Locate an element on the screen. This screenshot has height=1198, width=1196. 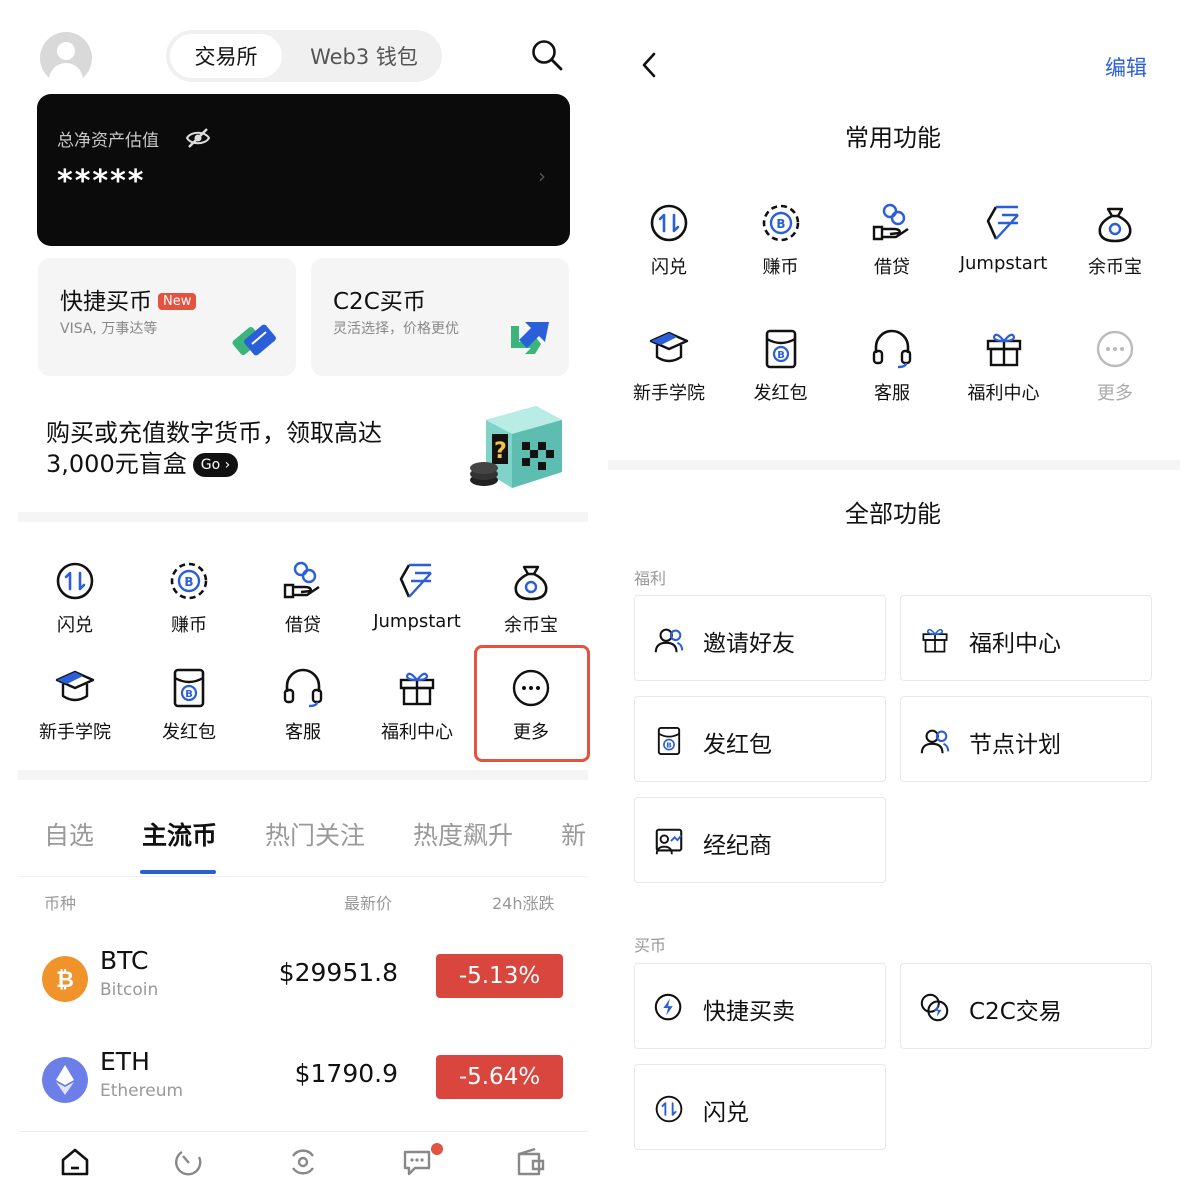
table-row: ETH Ethereum $1790.9 -5.64% is located at coordinates (303, 1085).